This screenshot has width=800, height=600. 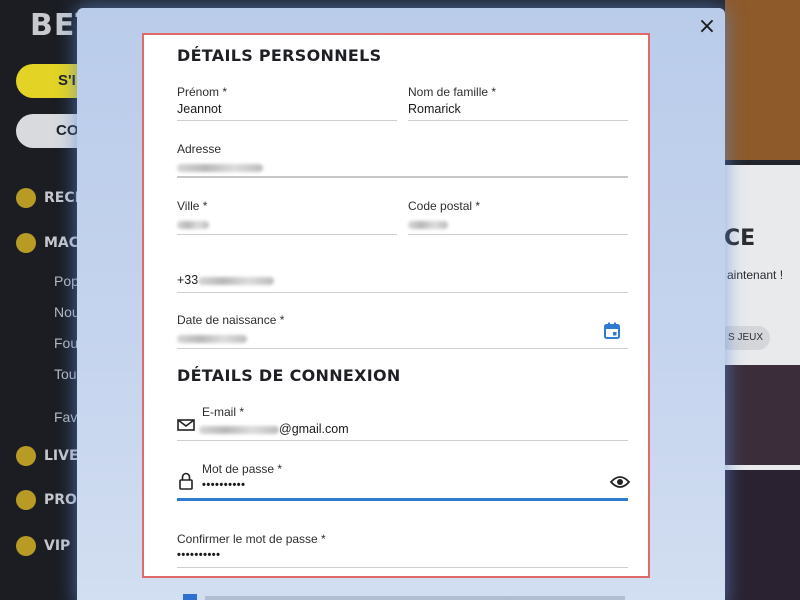 I want to click on city-underline, so click(x=287, y=234).